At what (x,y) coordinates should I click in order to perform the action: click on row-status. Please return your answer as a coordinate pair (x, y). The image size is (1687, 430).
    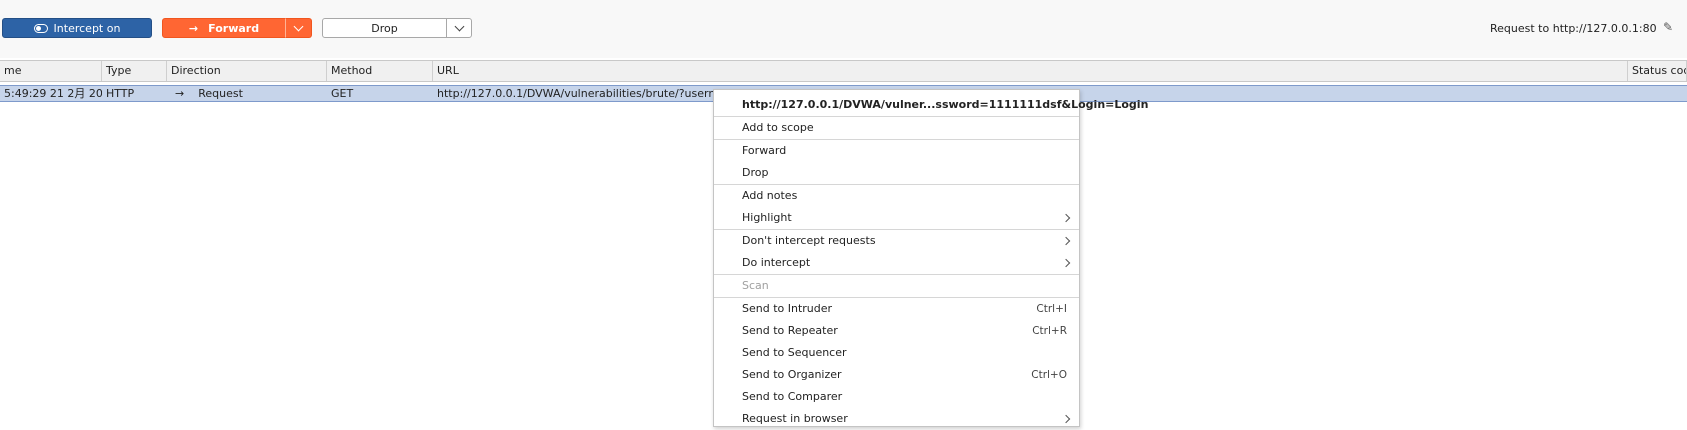
    Looking at the image, I should click on (1657, 93).